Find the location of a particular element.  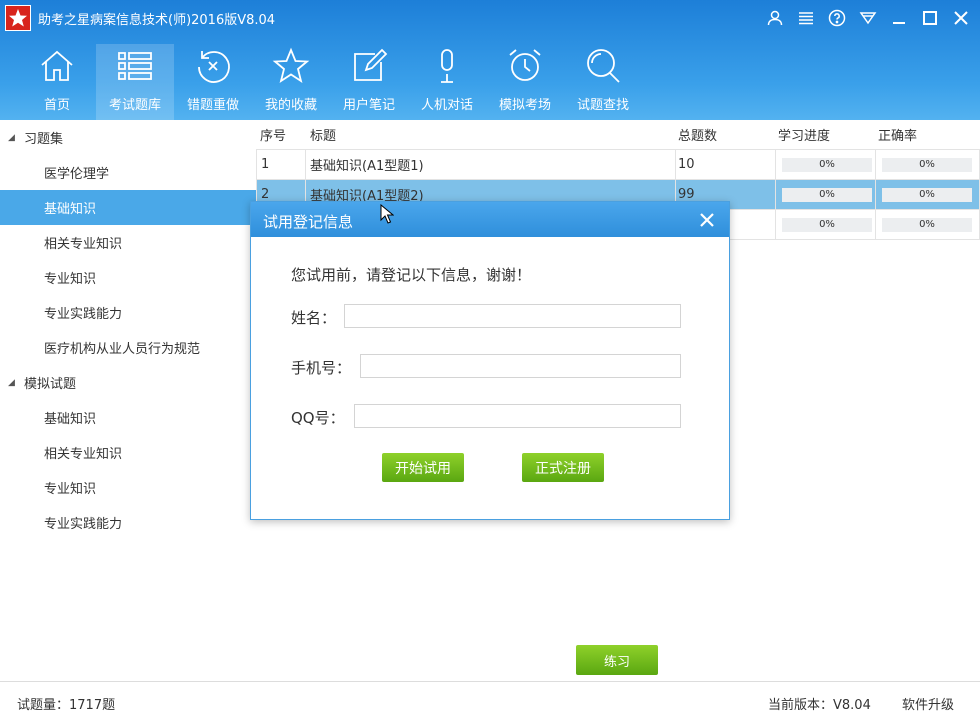

practice-button: 练习 is located at coordinates (617, 660).